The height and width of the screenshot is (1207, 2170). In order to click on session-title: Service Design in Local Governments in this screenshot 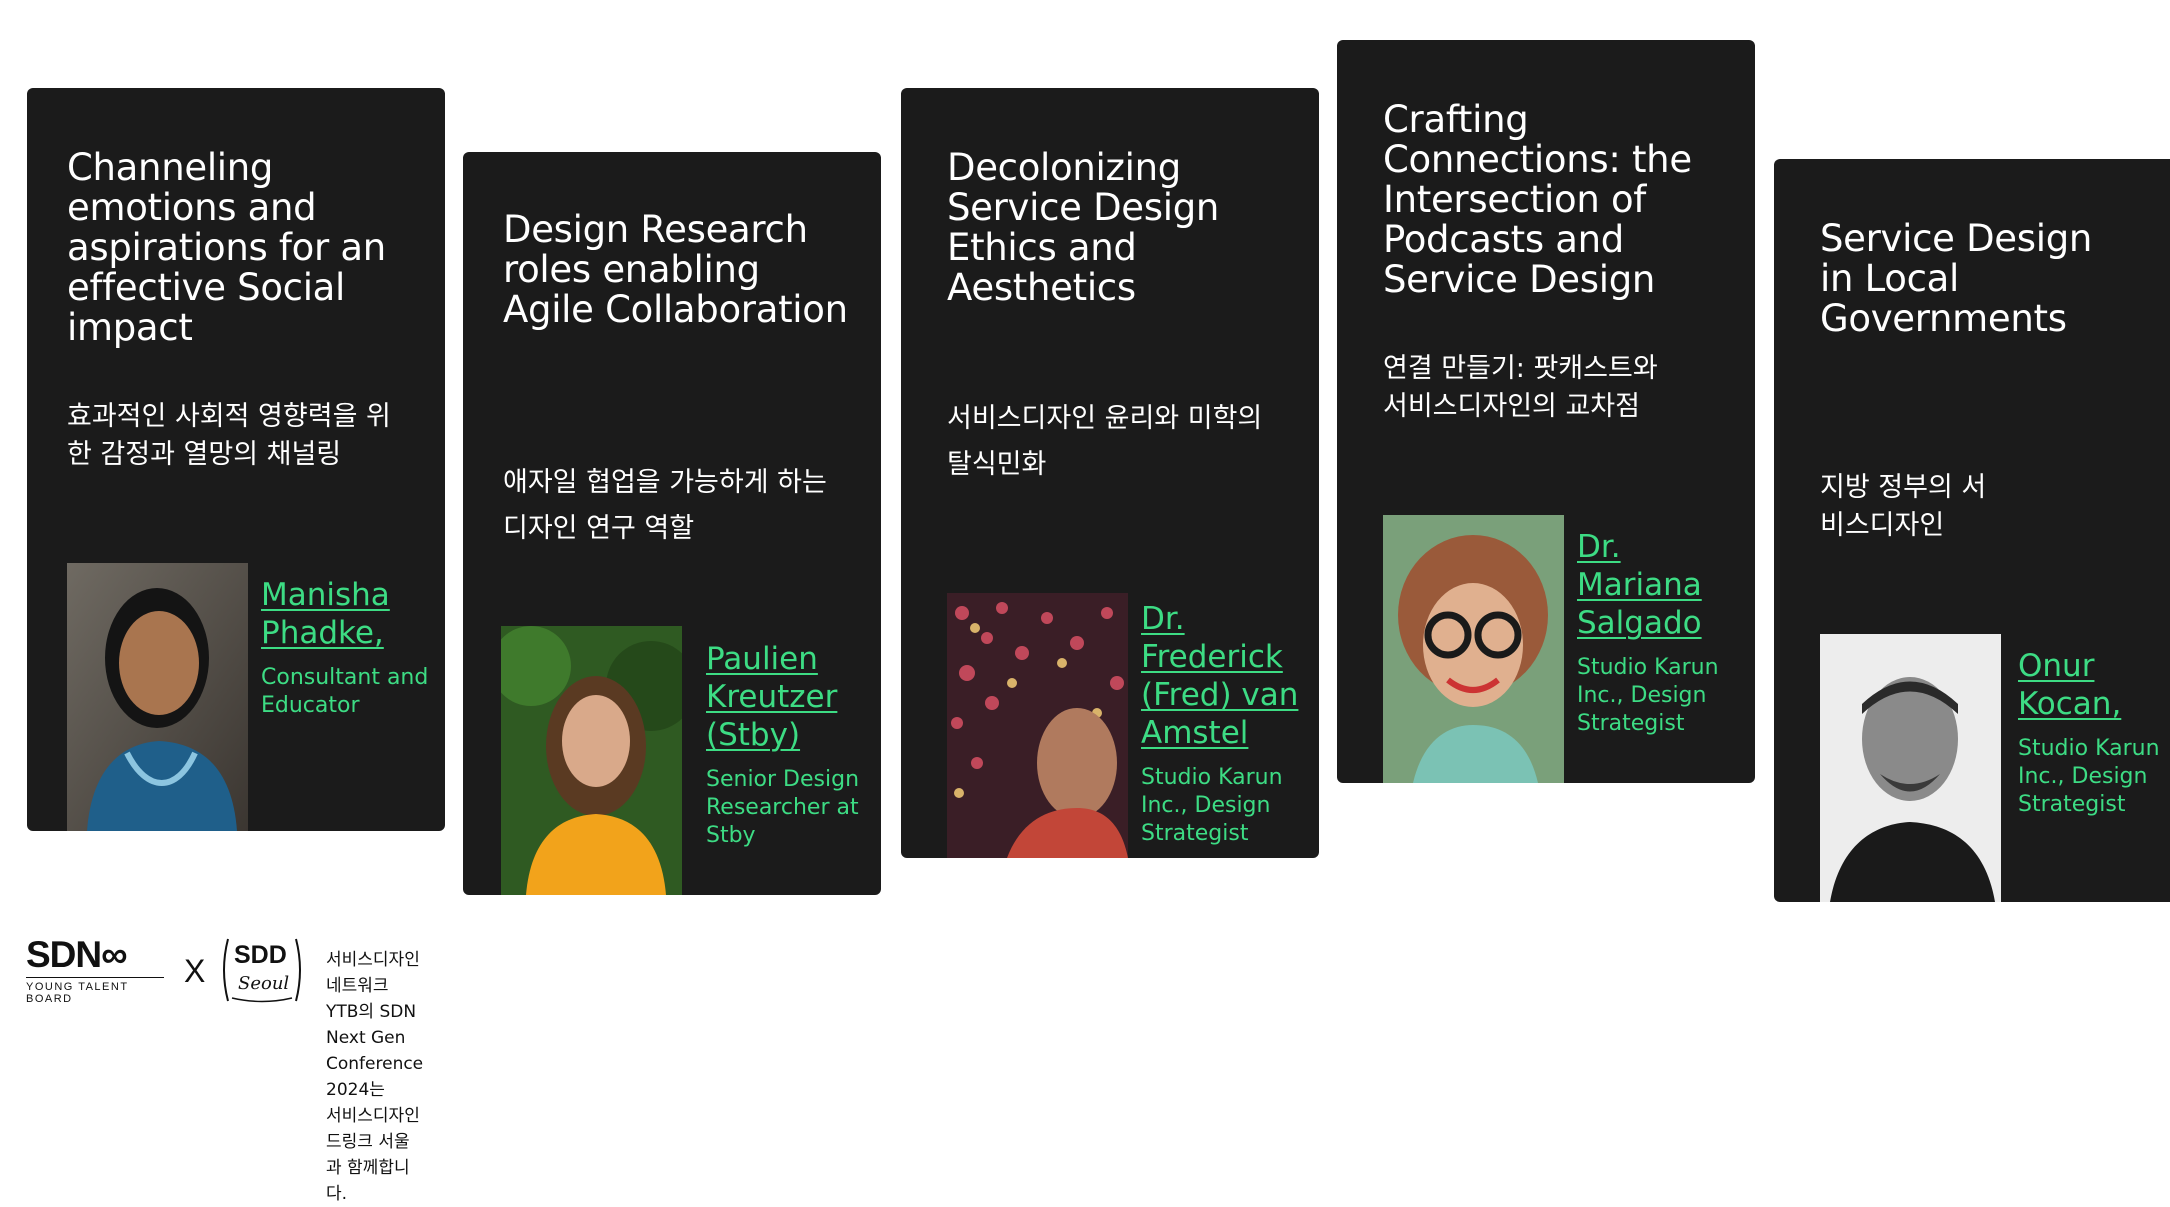, I will do `click(1956, 278)`.